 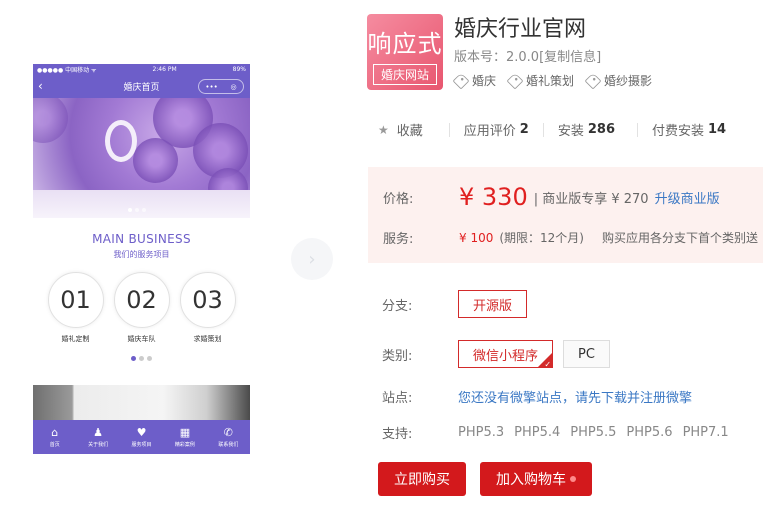 What do you see at coordinates (493, 197) in the screenshot?
I see `price-value: ¥ 330` at bounding box center [493, 197].